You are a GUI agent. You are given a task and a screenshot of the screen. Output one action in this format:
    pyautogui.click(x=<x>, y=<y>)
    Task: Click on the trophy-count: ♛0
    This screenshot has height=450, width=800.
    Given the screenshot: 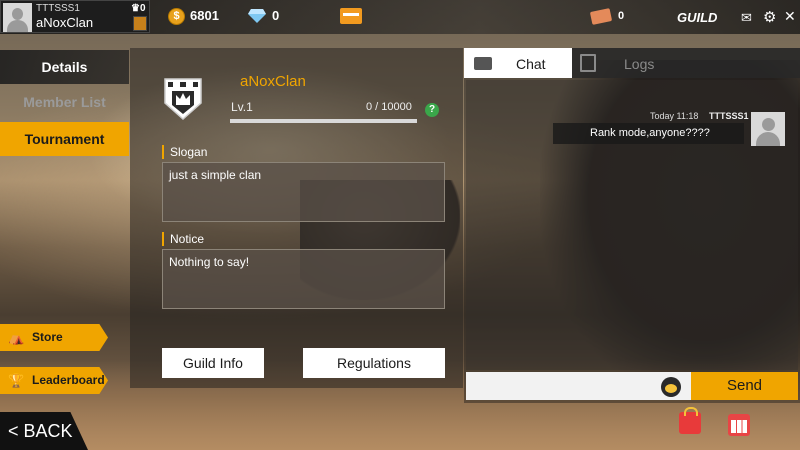 What is the action you would take?
    pyautogui.click(x=138, y=8)
    